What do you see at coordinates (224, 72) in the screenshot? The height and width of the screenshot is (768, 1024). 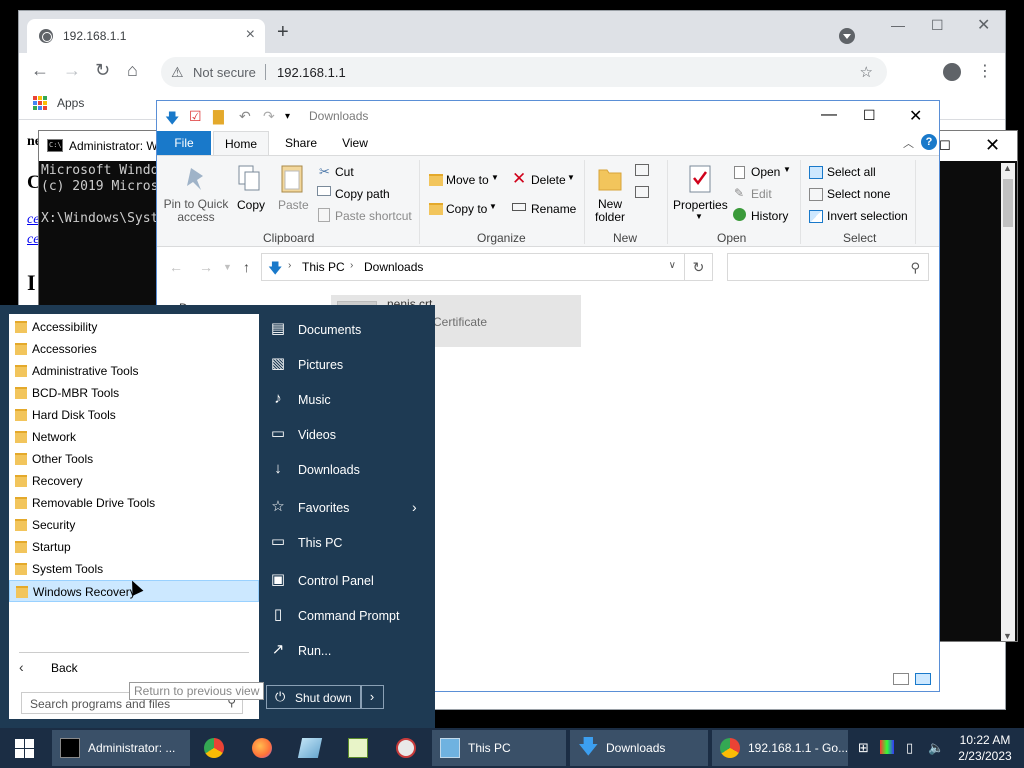 I see `security-label: Not secure` at bounding box center [224, 72].